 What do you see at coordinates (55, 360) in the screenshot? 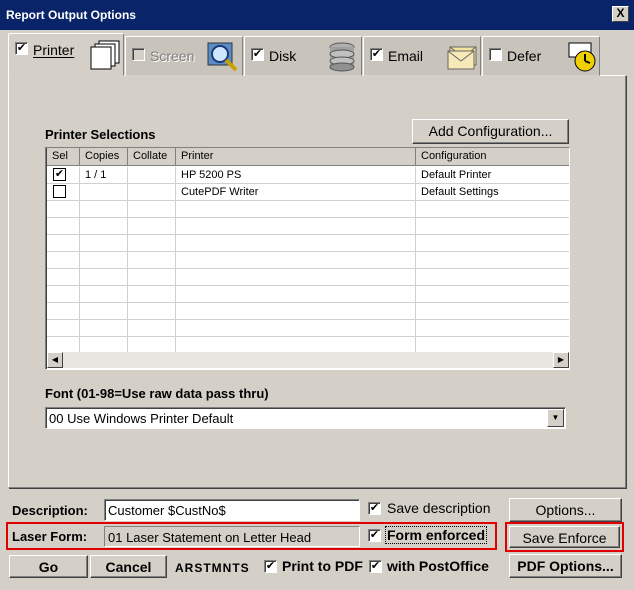
I see `scroll-left-button: ◀` at bounding box center [55, 360].